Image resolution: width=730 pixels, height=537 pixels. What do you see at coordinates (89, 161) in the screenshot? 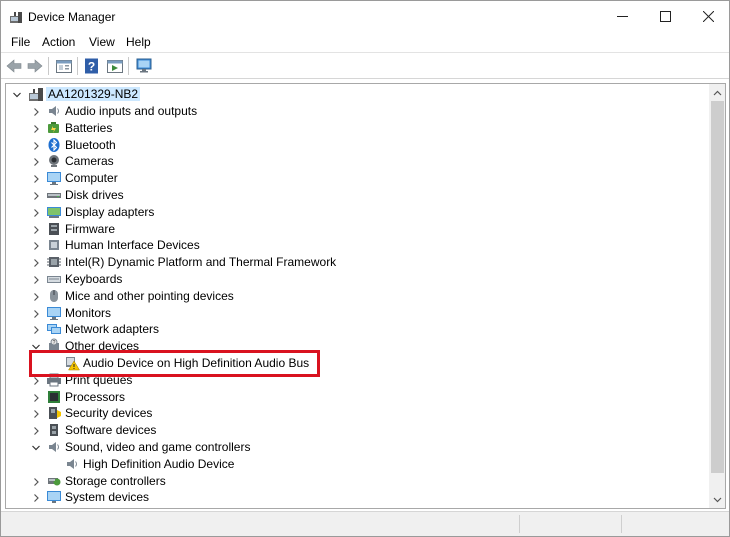
I see `tree-item-label: Cameras` at bounding box center [89, 161].